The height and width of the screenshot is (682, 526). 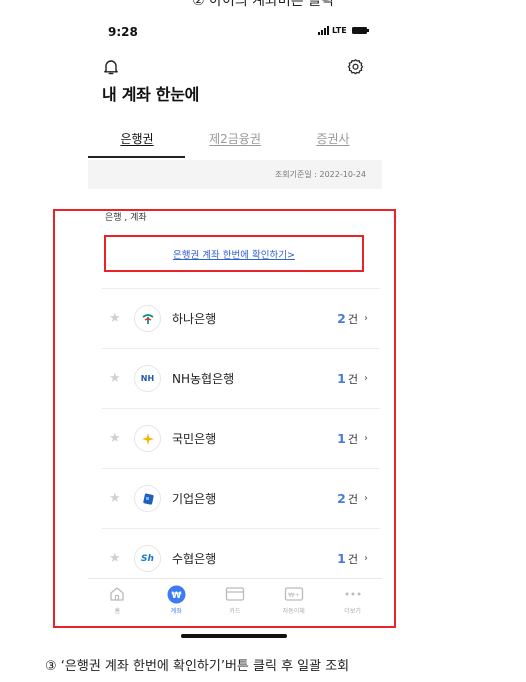 What do you see at coordinates (194, 439) in the screenshot?
I see `bank-name: 국민은행` at bounding box center [194, 439].